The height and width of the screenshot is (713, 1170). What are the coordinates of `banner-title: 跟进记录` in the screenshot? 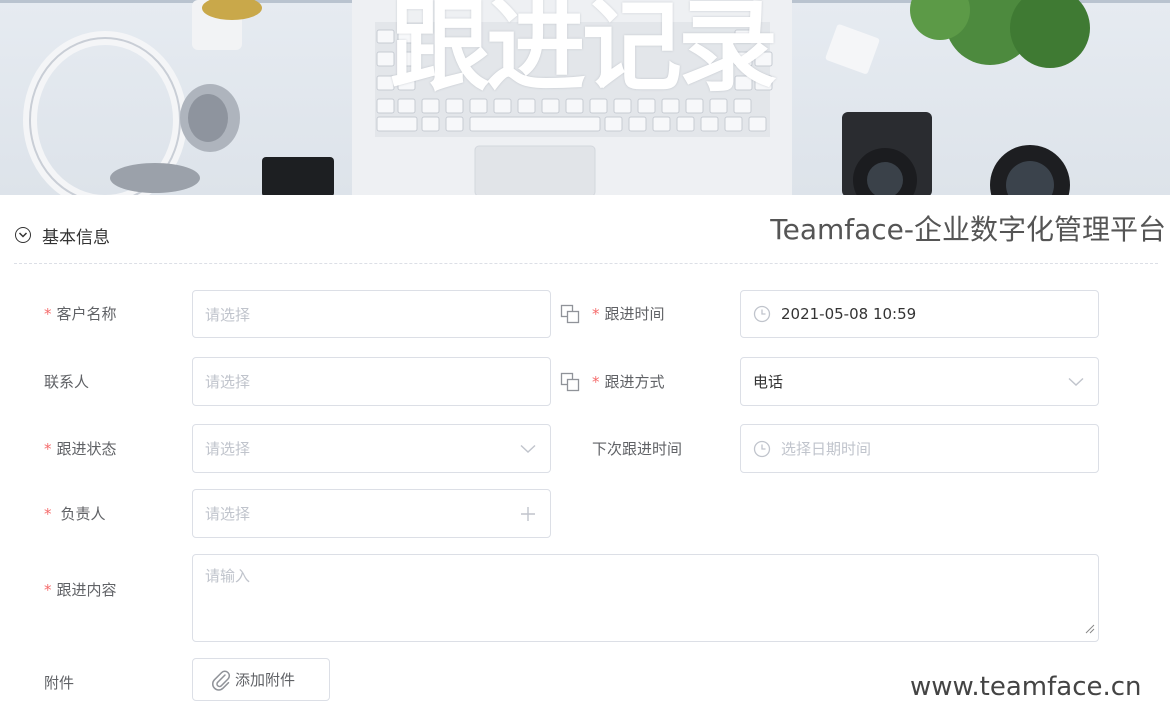 It's located at (584, 52).